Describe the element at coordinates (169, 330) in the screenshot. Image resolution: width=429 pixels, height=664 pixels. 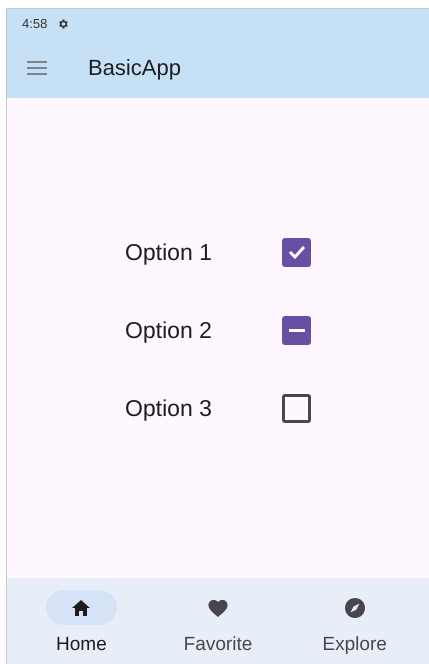
I see `option-label: Option 2` at that location.